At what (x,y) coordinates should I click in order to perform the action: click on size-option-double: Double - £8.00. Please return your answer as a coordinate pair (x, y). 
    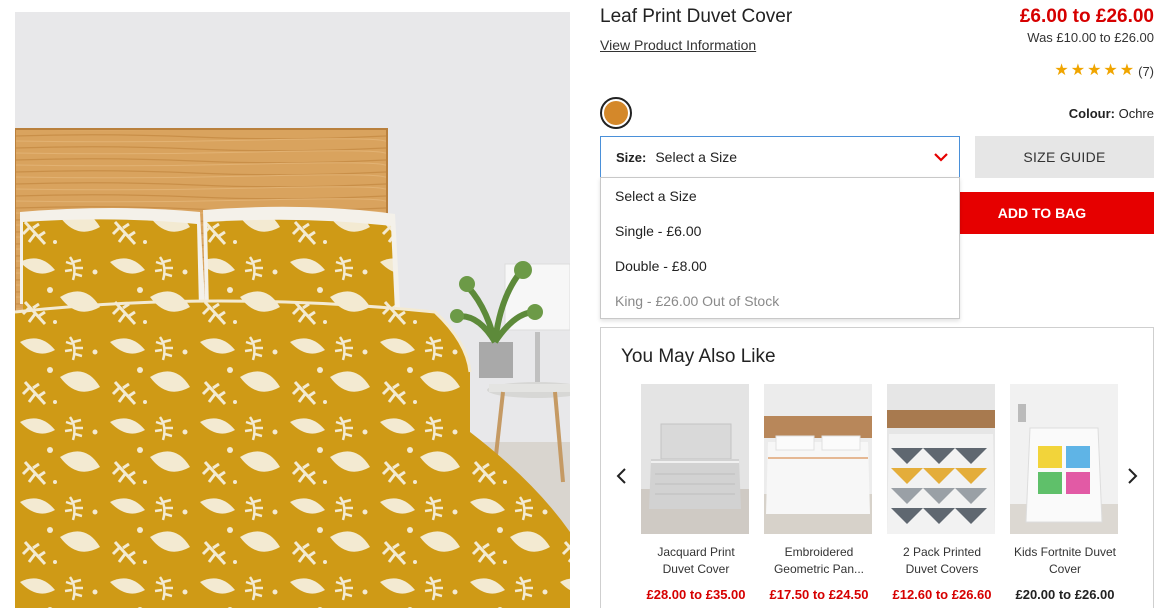
    Looking at the image, I should click on (780, 265).